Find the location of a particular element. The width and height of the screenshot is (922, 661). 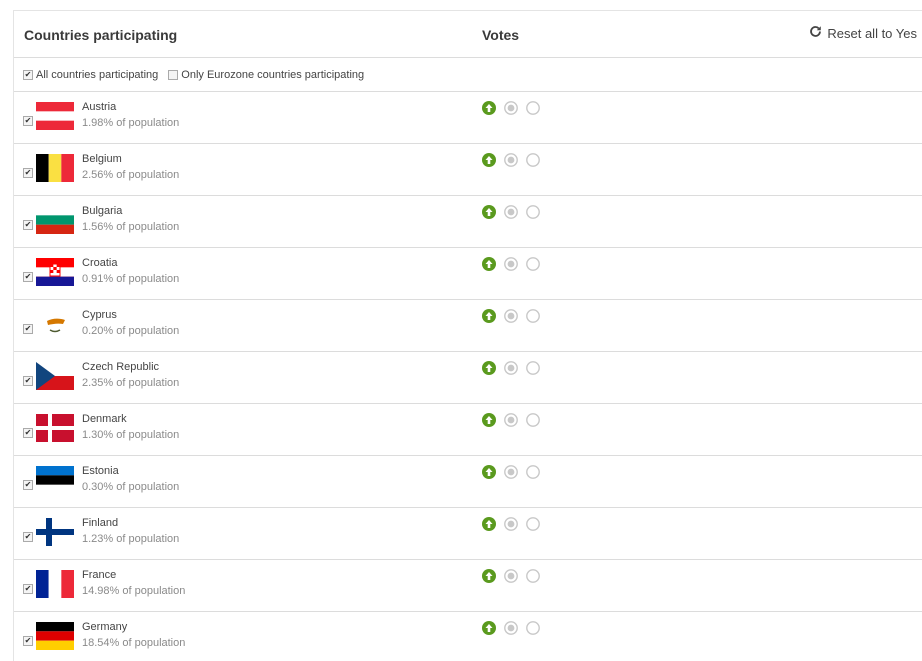

filter-all-countries: ✔ All countries participating is located at coordinates (90, 75).